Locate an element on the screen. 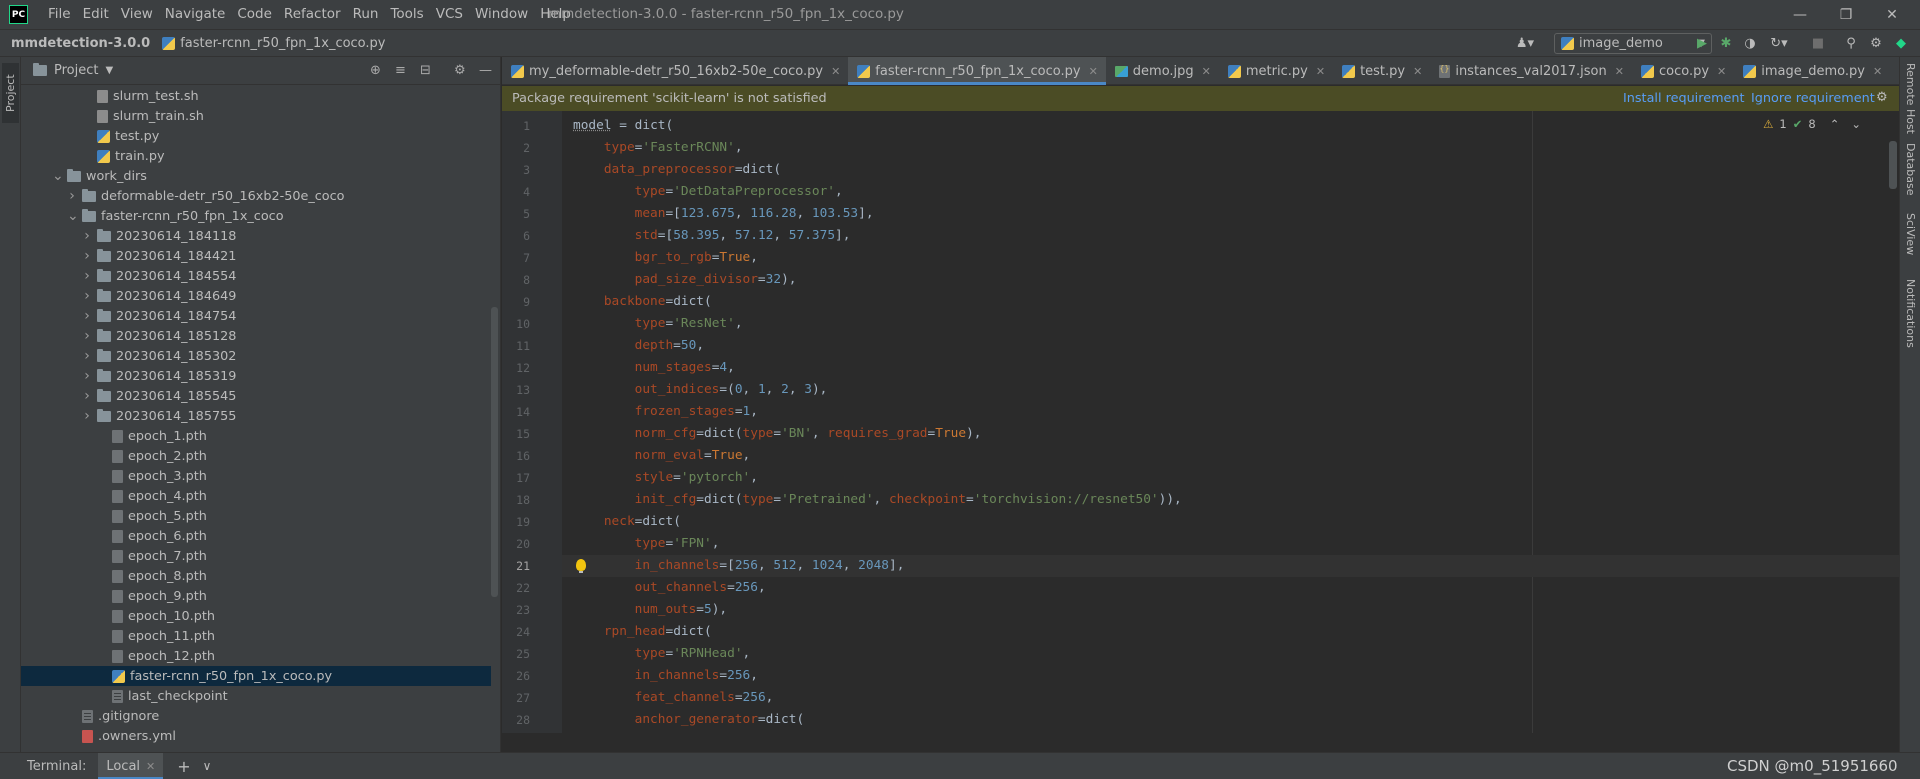  tree-file: epoch_3.pth is located at coordinates (256, 476).